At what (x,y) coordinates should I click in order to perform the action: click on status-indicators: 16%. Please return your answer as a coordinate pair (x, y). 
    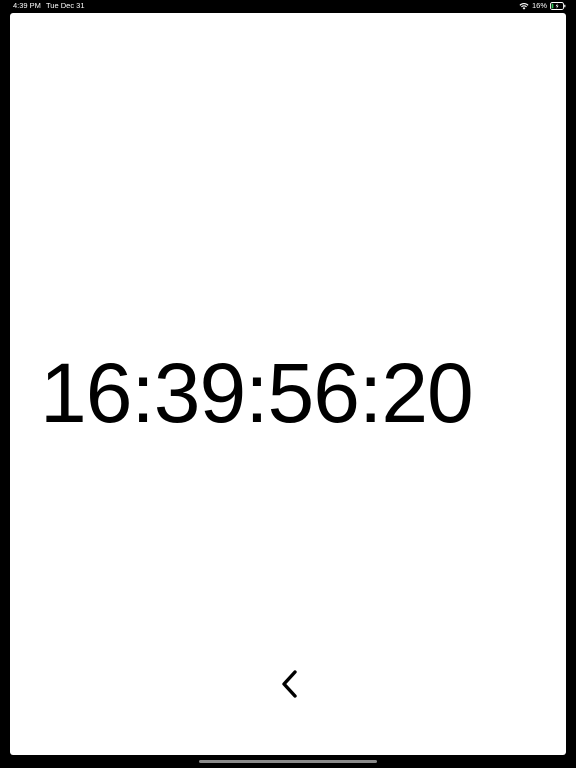
    Looking at the image, I should click on (542, 6).